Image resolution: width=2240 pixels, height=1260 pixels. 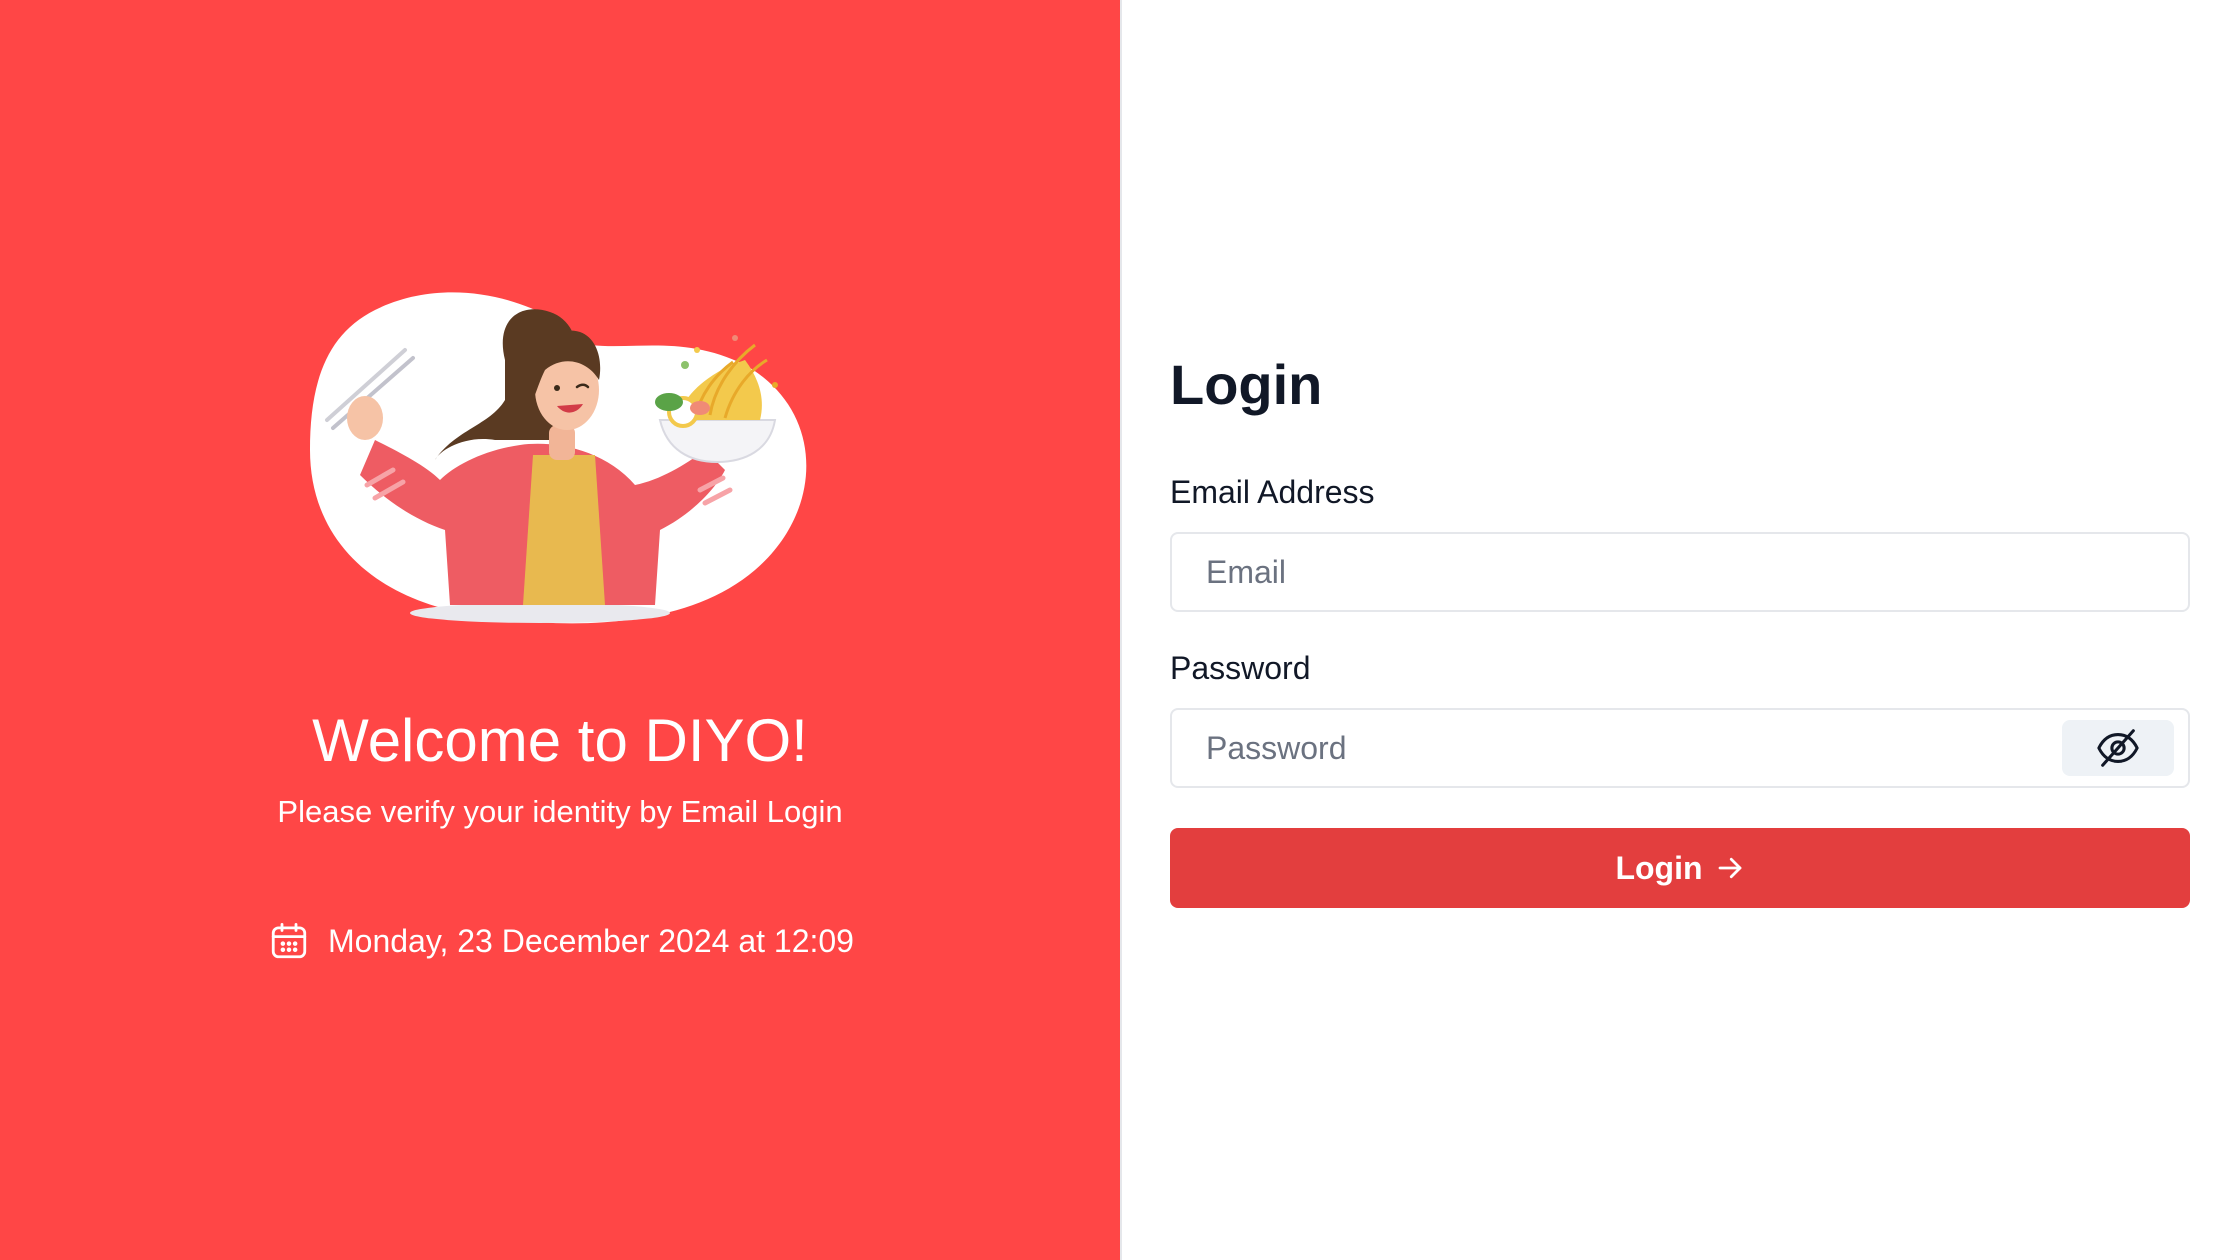 What do you see at coordinates (1633, 748) in the screenshot?
I see `password-input` at bounding box center [1633, 748].